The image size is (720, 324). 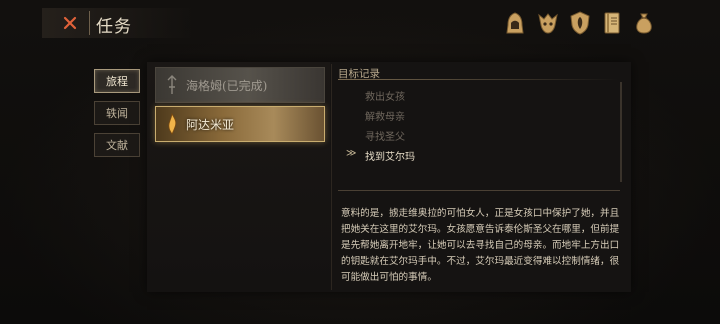 What do you see at coordinates (548, 23) in the screenshot?
I see `creature-head-icon` at bounding box center [548, 23].